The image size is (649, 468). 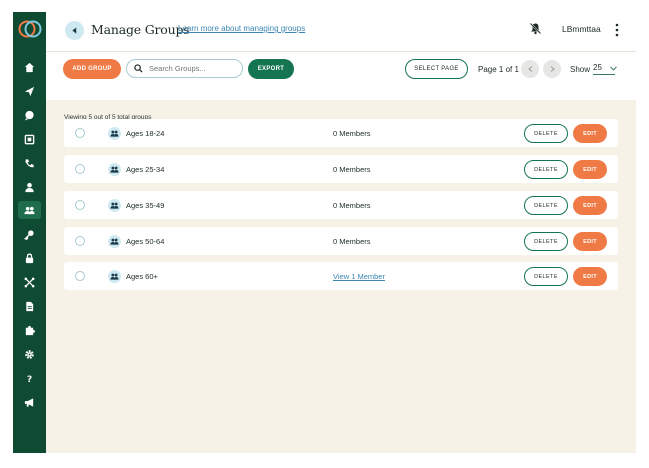 What do you see at coordinates (29, 282) in the screenshot?
I see `network-icon` at bounding box center [29, 282].